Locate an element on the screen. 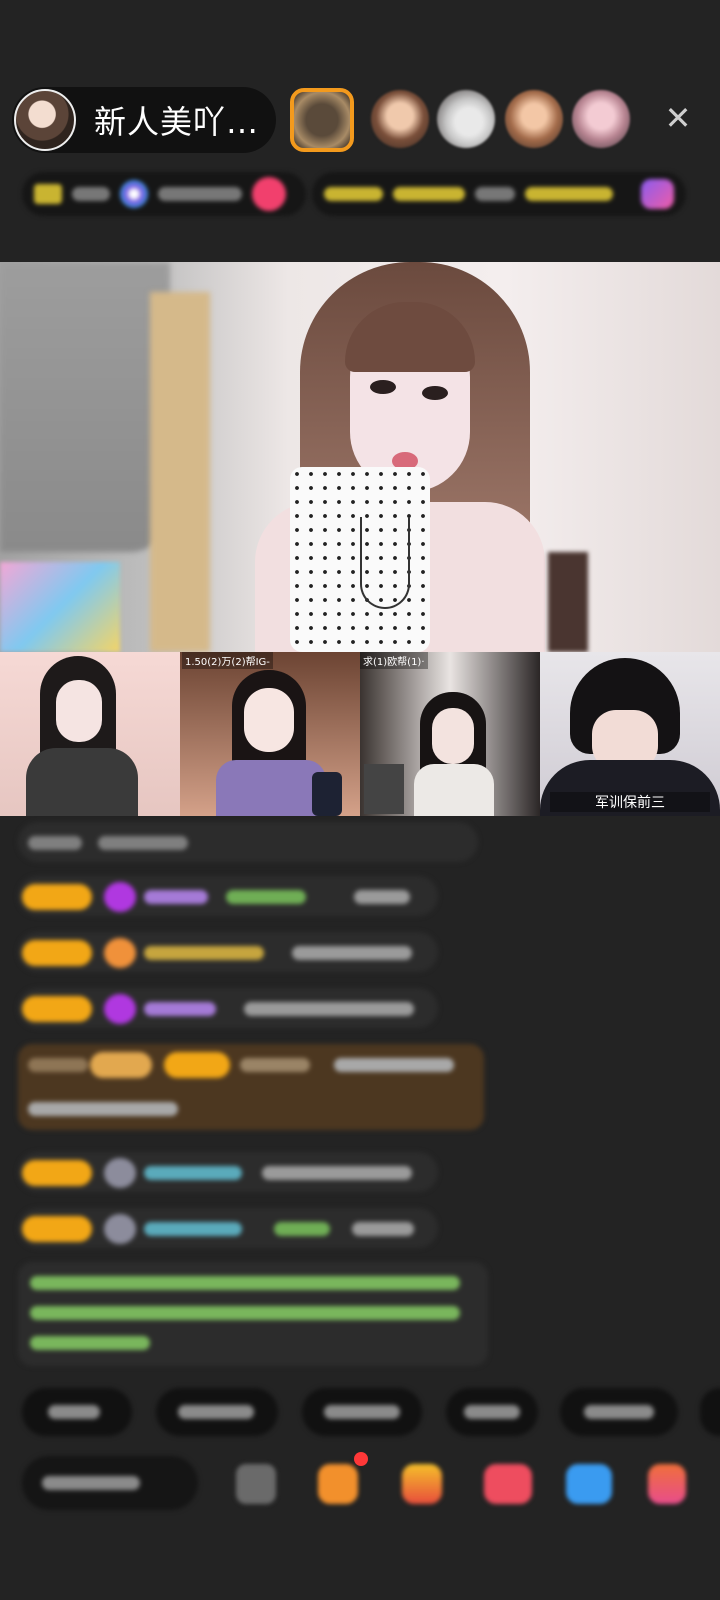 Image resolution: width=720 pixels, height=1600 pixels. cohost-tile-4: 军训保前三 is located at coordinates (630, 734).